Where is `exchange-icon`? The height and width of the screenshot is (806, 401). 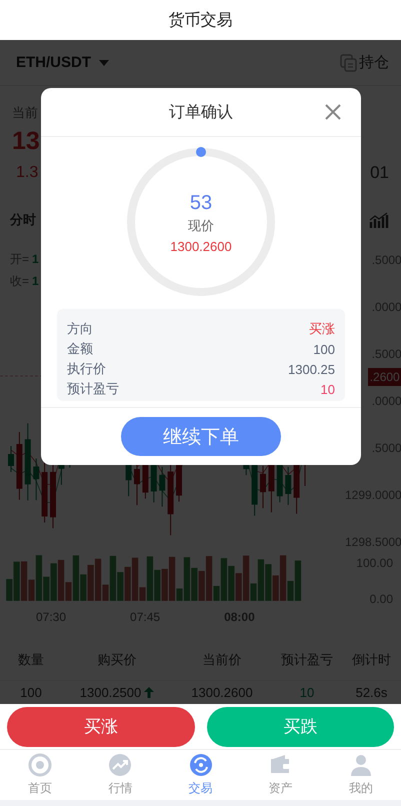
exchange-icon is located at coordinates (200, 765).